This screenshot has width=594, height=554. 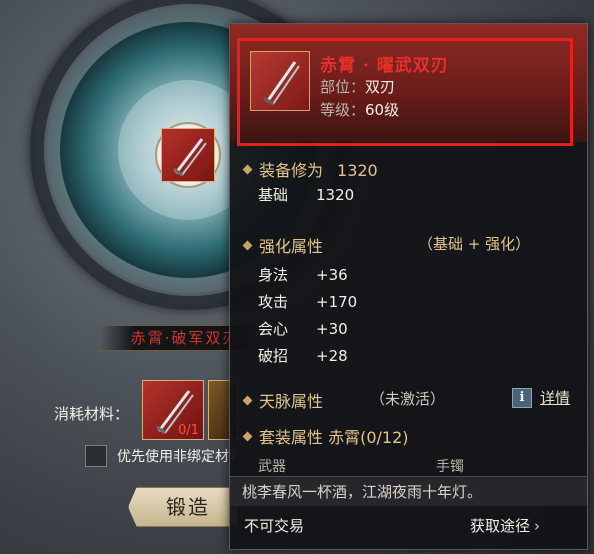 What do you see at coordinates (183, 507) in the screenshot?
I see `forge-button: 锻造` at bounding box center [183, 507].